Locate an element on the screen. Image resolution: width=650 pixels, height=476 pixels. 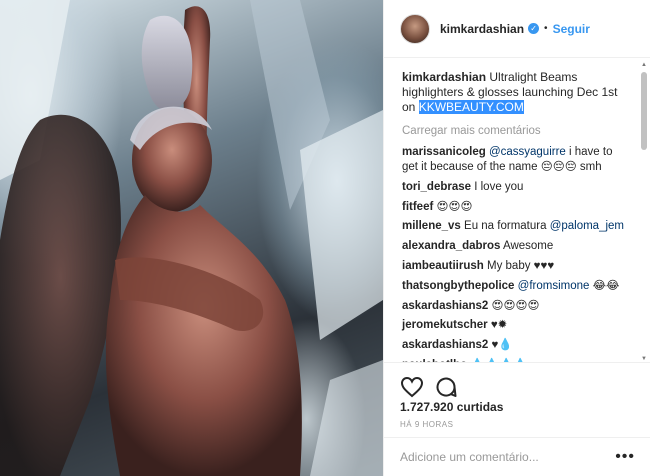
comment-username: iambeautiirush is located at coordinates (443, 266).